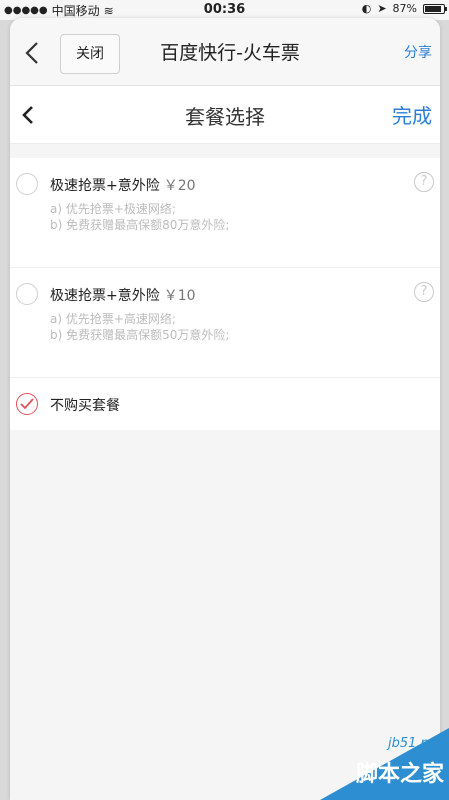 Image resolution: width=449 pixels, height=800 pixels. What do you see at coordinates (415, 743) in the screenshot?
I see `watermark-site: jb51.net` at bounding box center [415, 743].